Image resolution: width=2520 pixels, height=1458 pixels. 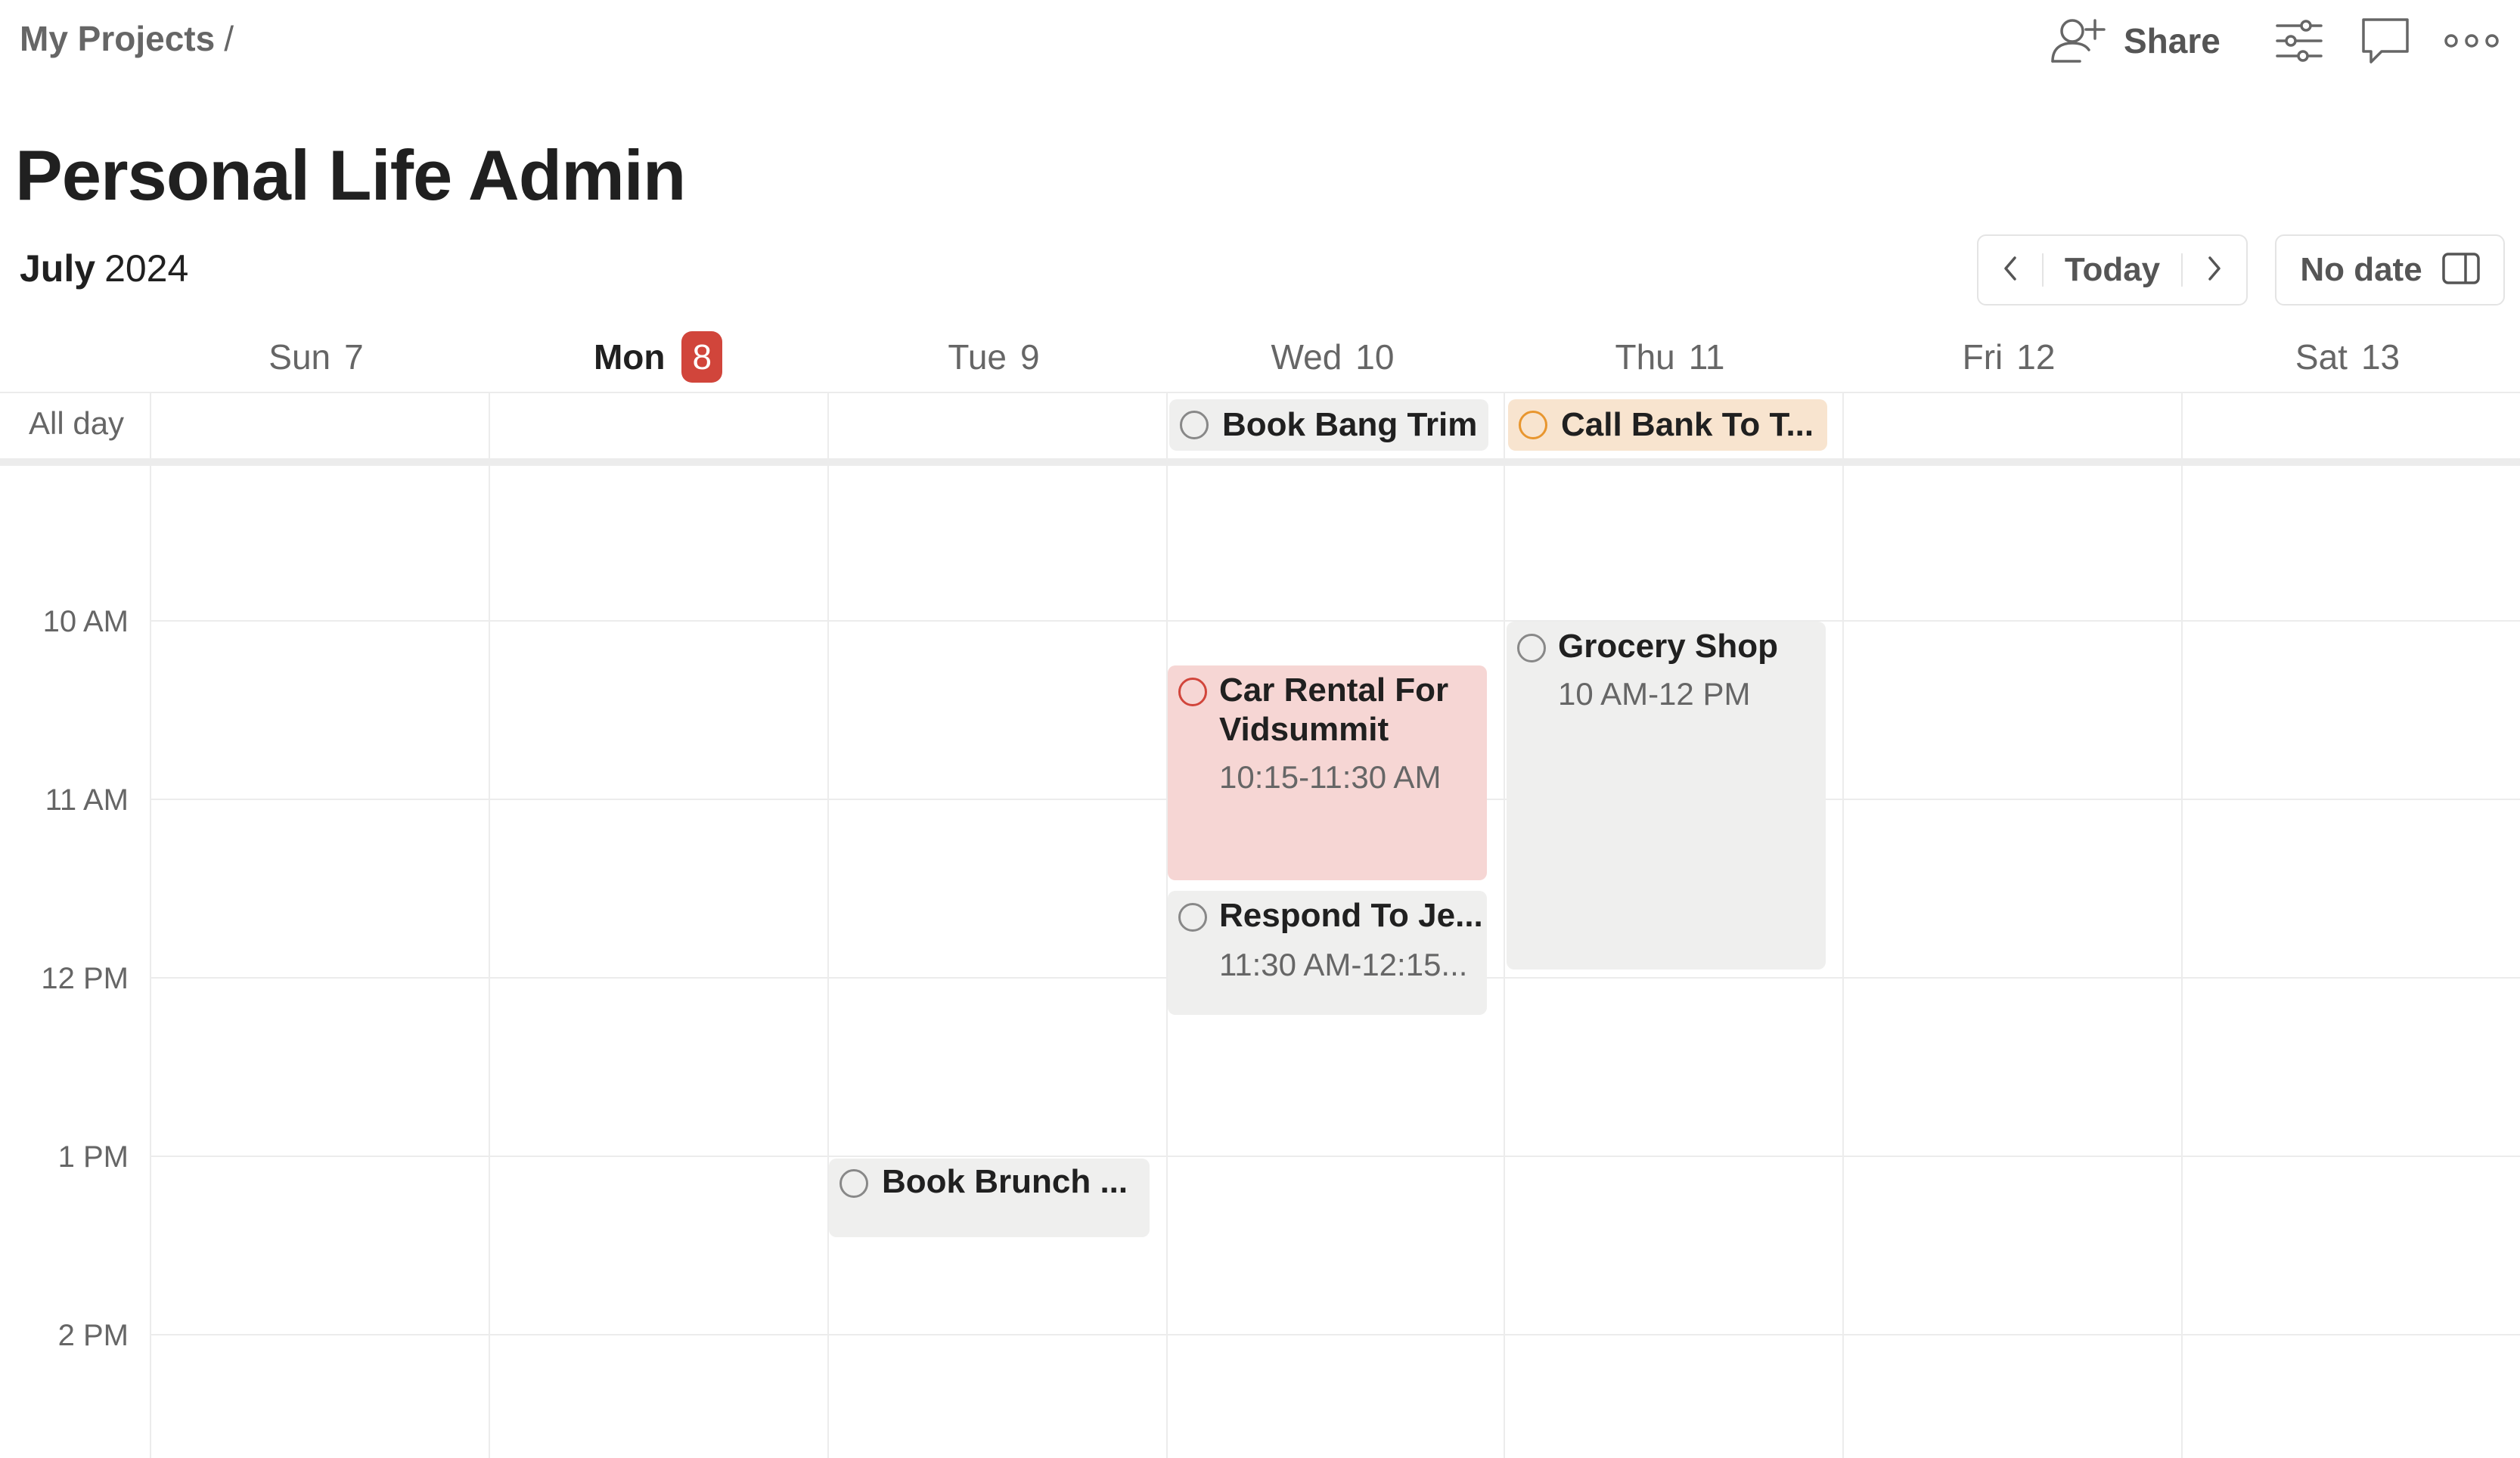 I want to click on no-date-button: No date, so click(x=2390, y=270).